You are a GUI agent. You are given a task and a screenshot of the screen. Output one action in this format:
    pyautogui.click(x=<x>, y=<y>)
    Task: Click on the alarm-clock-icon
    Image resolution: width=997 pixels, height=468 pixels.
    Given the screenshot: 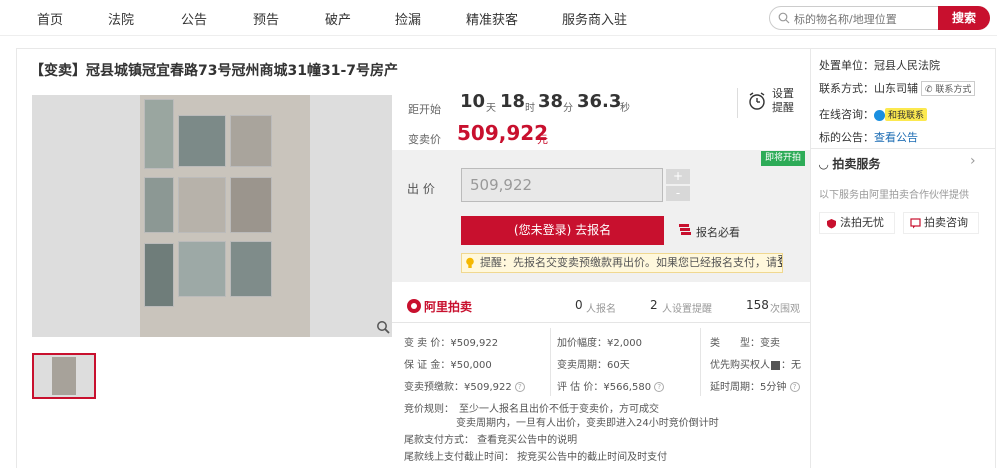 What is the action you would take?
    pyautogui.click(x=757, y=101)
    